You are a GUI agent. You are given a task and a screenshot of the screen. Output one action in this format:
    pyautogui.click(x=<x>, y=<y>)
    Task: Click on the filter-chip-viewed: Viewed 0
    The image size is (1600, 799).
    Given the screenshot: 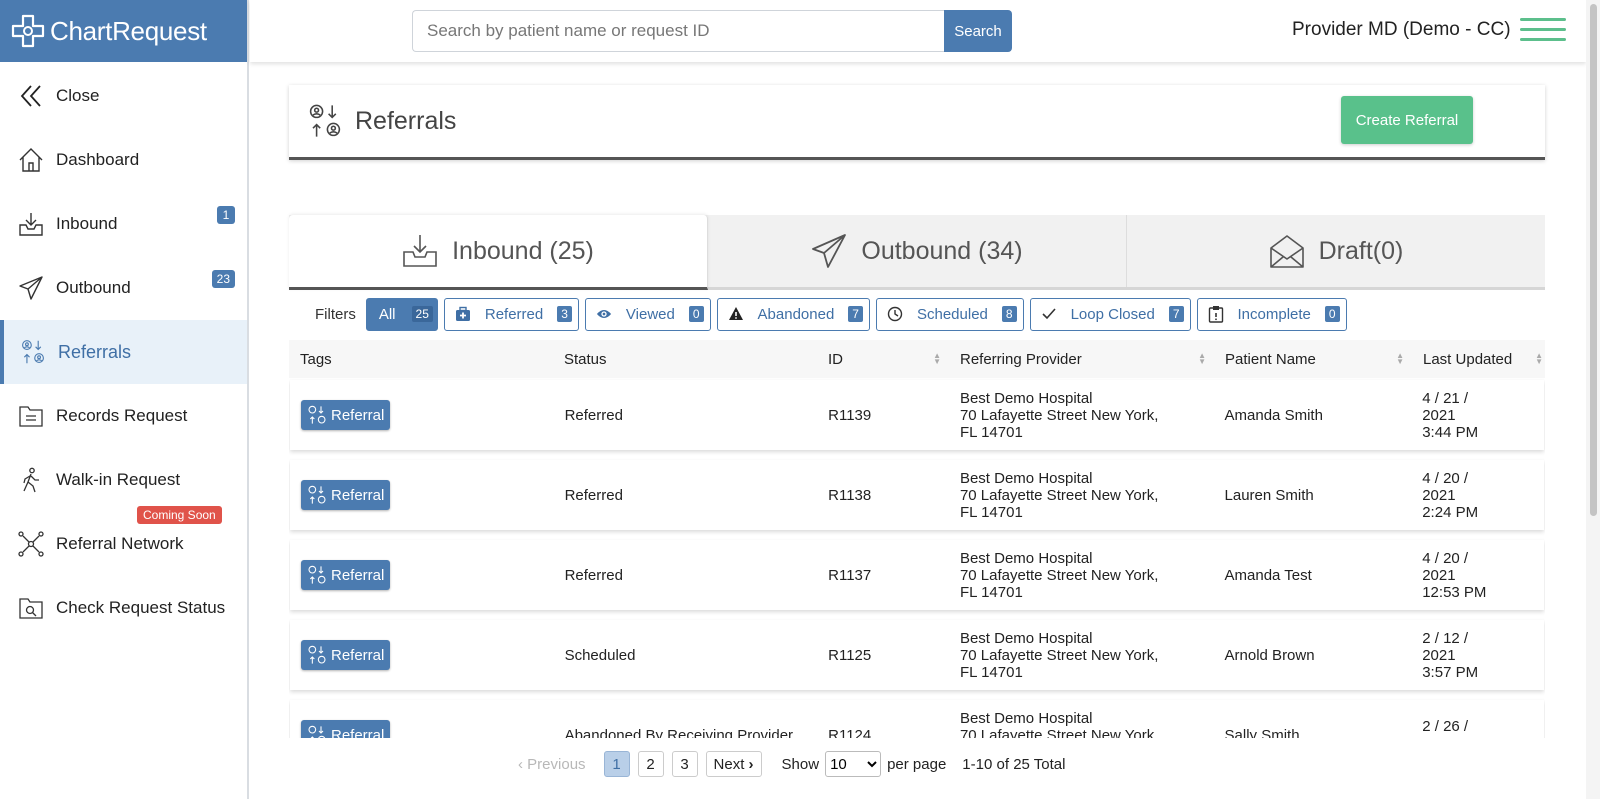 What is the action you would take?
    pyautogui.click(x=647, y=314)
    